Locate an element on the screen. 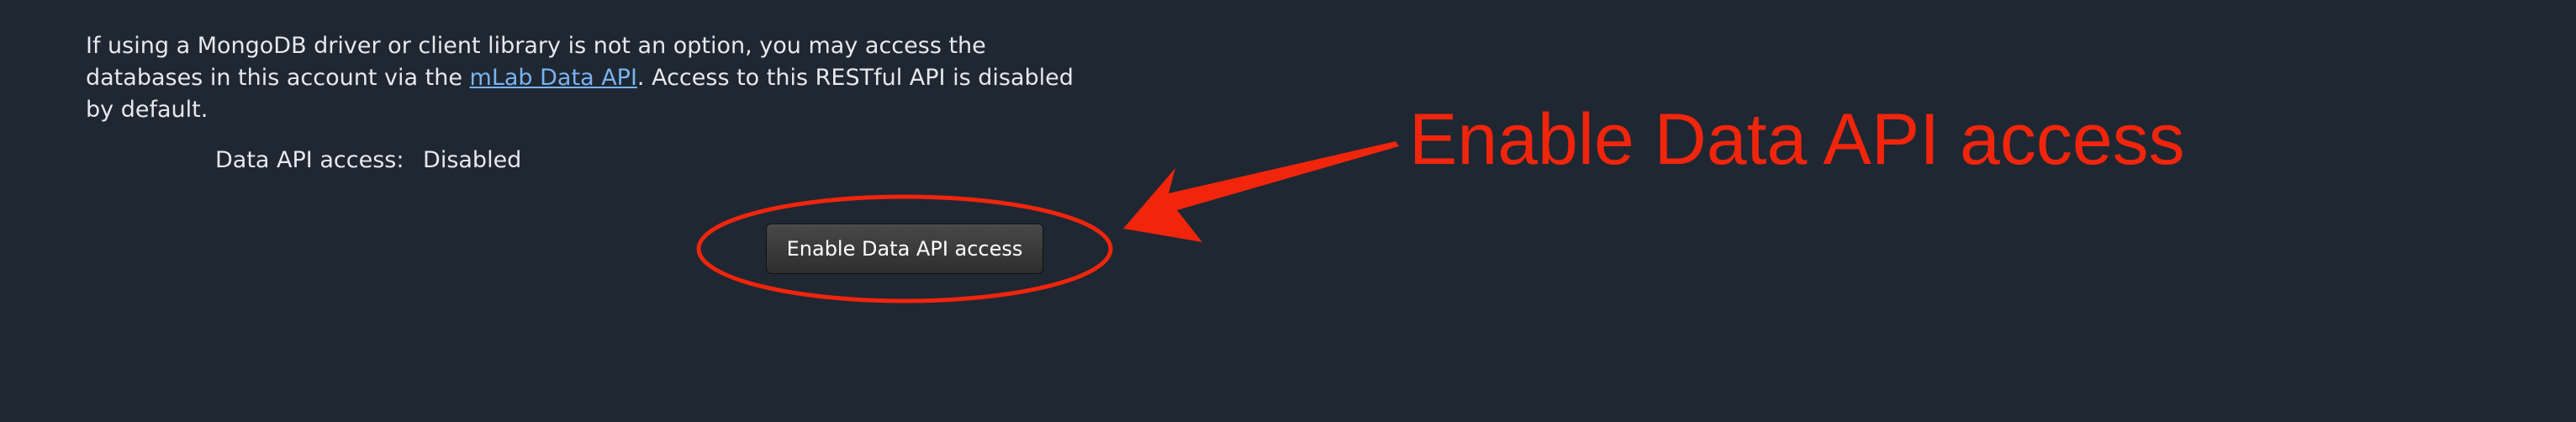  annotation-callout-text: Enable Data API access is located at coordinates (1797, 139).